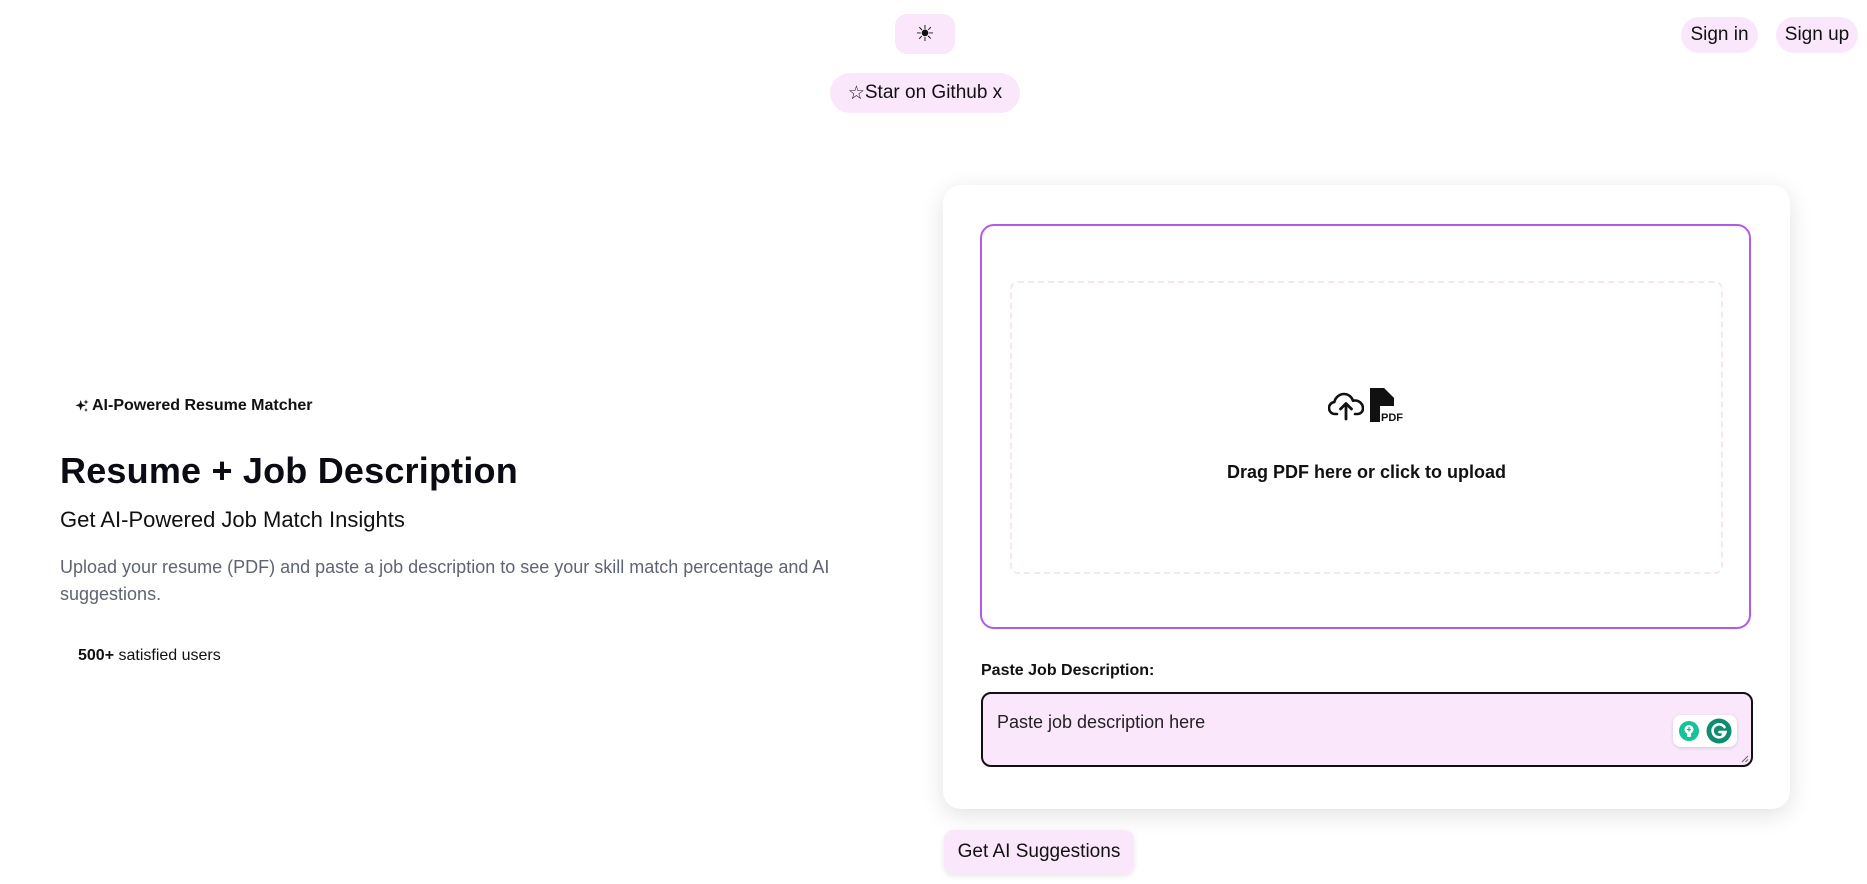 This screenshot has height=884, width=1867. Describe the element at coordinates (1366, 427) in the screenshot. I see `dropzone-inner-area` at that location.